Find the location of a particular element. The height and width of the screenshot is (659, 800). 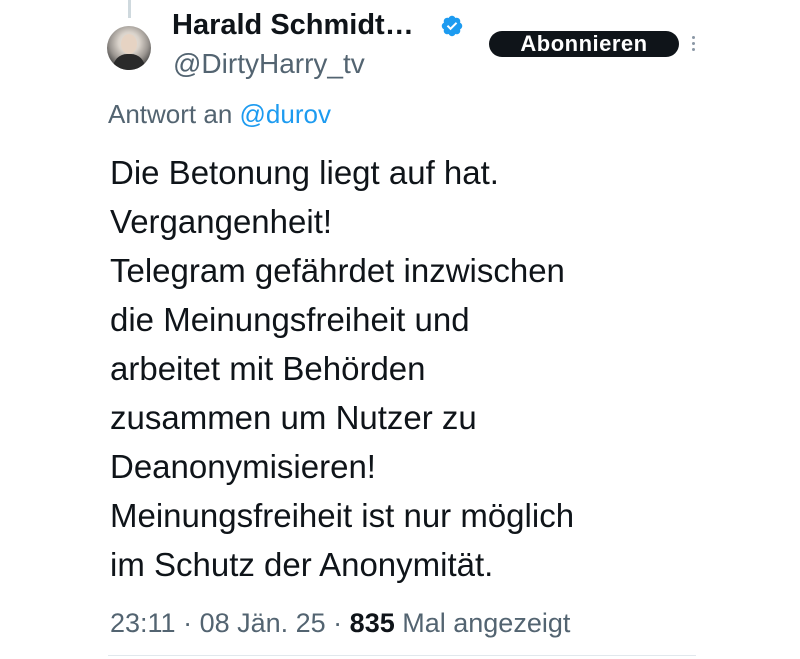

views-label: Mal angezeigt is located at coordinates (486, 623).